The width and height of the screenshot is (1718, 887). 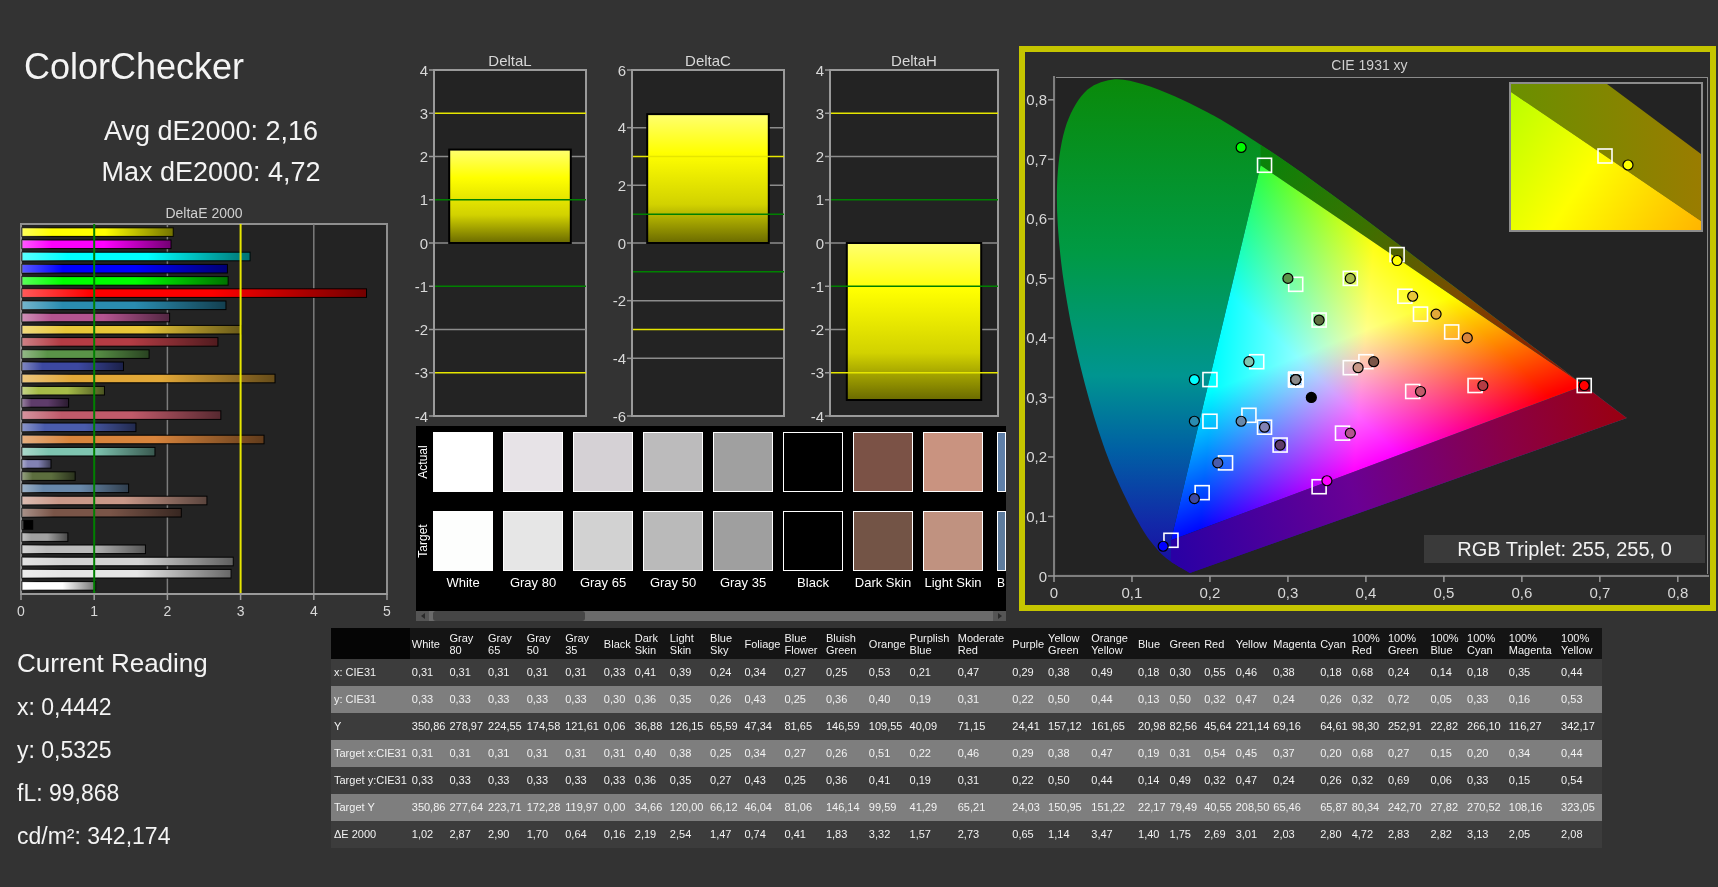 I want to click on chart-title: DeltaC, so click(x=708, y=60).